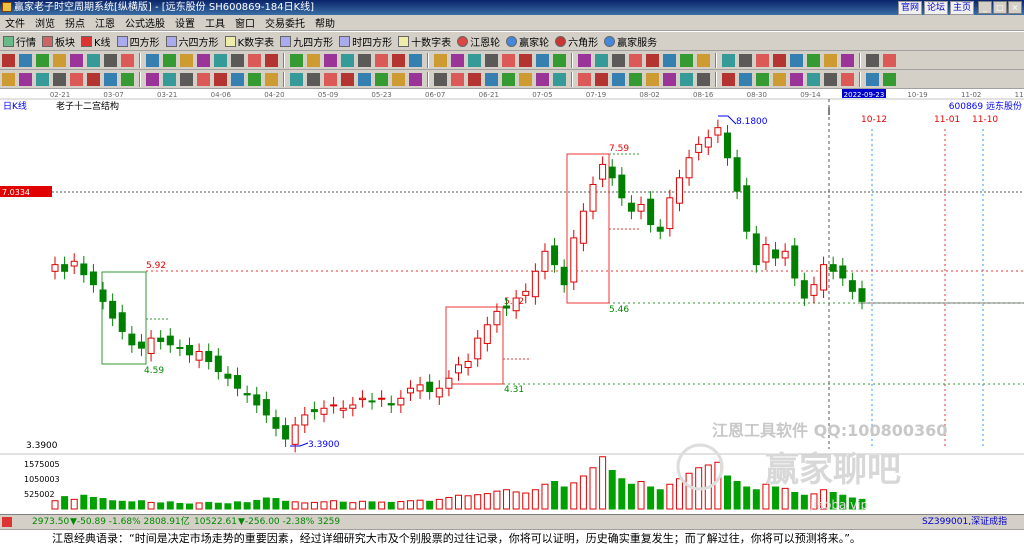 This screenshot has width=1024, height=548. I want to click on menu-formula: 公式选股, so click(145, 22).